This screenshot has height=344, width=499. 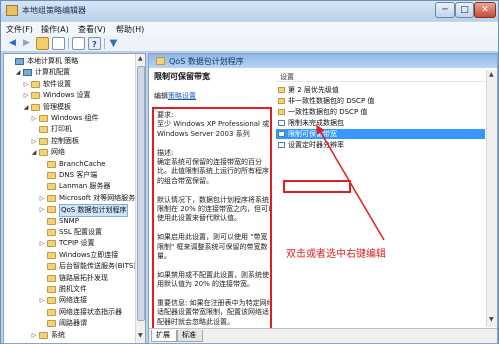 What do you see at coordinates (75, 118) in the screenshot?
I see `tree-item-label: Windows 组件` at bounding box center [75, 118].